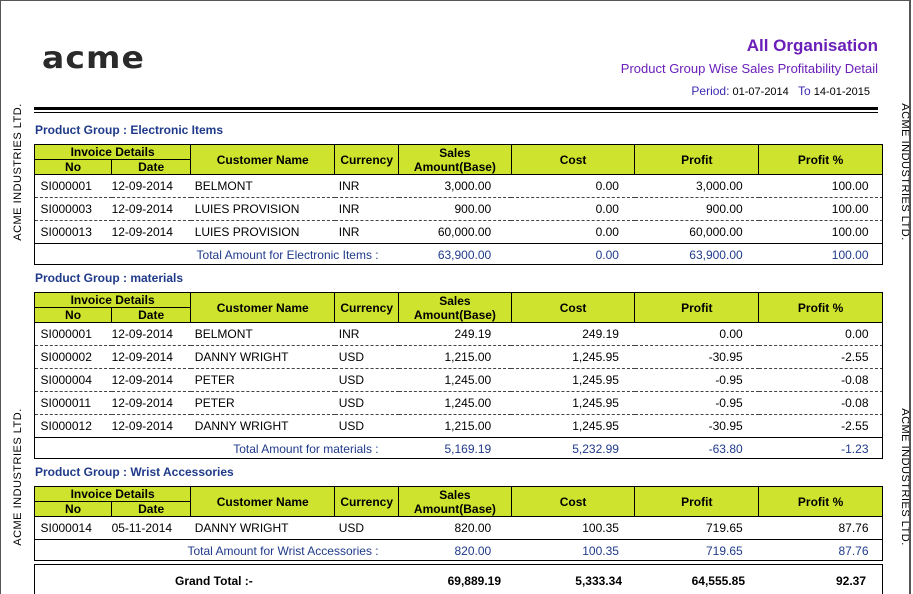 The height and width of the screenshot is (594, 913). I want to click on group-total-label: Total Amount for Electronic Items :, so click(216, 254).